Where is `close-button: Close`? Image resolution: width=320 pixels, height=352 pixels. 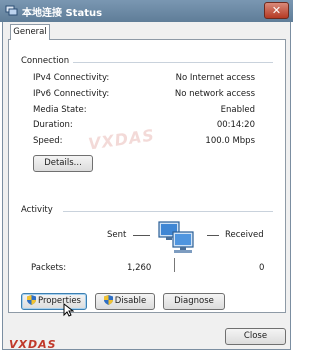 close-button: Close is located at coordinates (255, 336).